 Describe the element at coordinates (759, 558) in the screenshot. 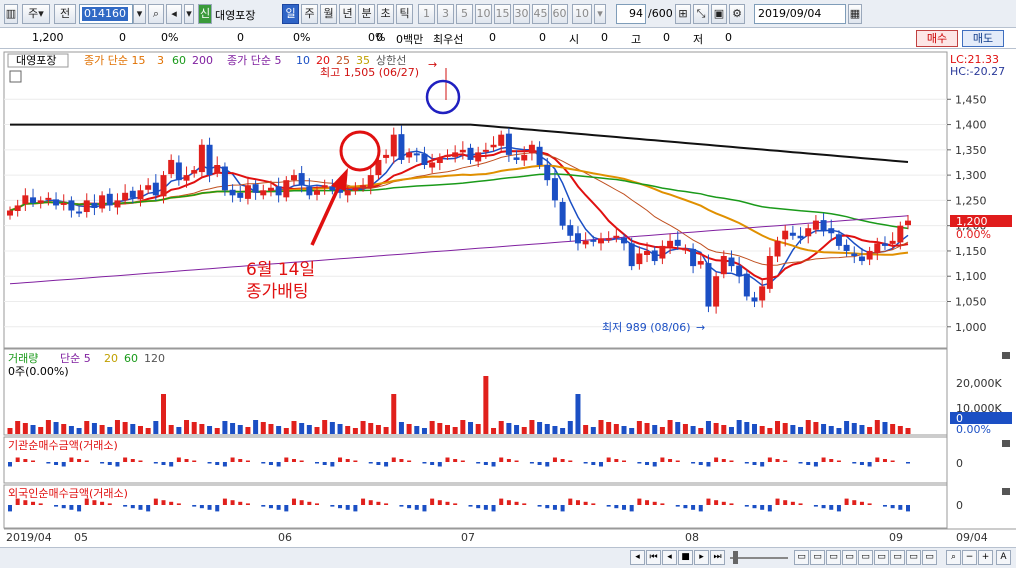

I see `zoom-slider` at that location.